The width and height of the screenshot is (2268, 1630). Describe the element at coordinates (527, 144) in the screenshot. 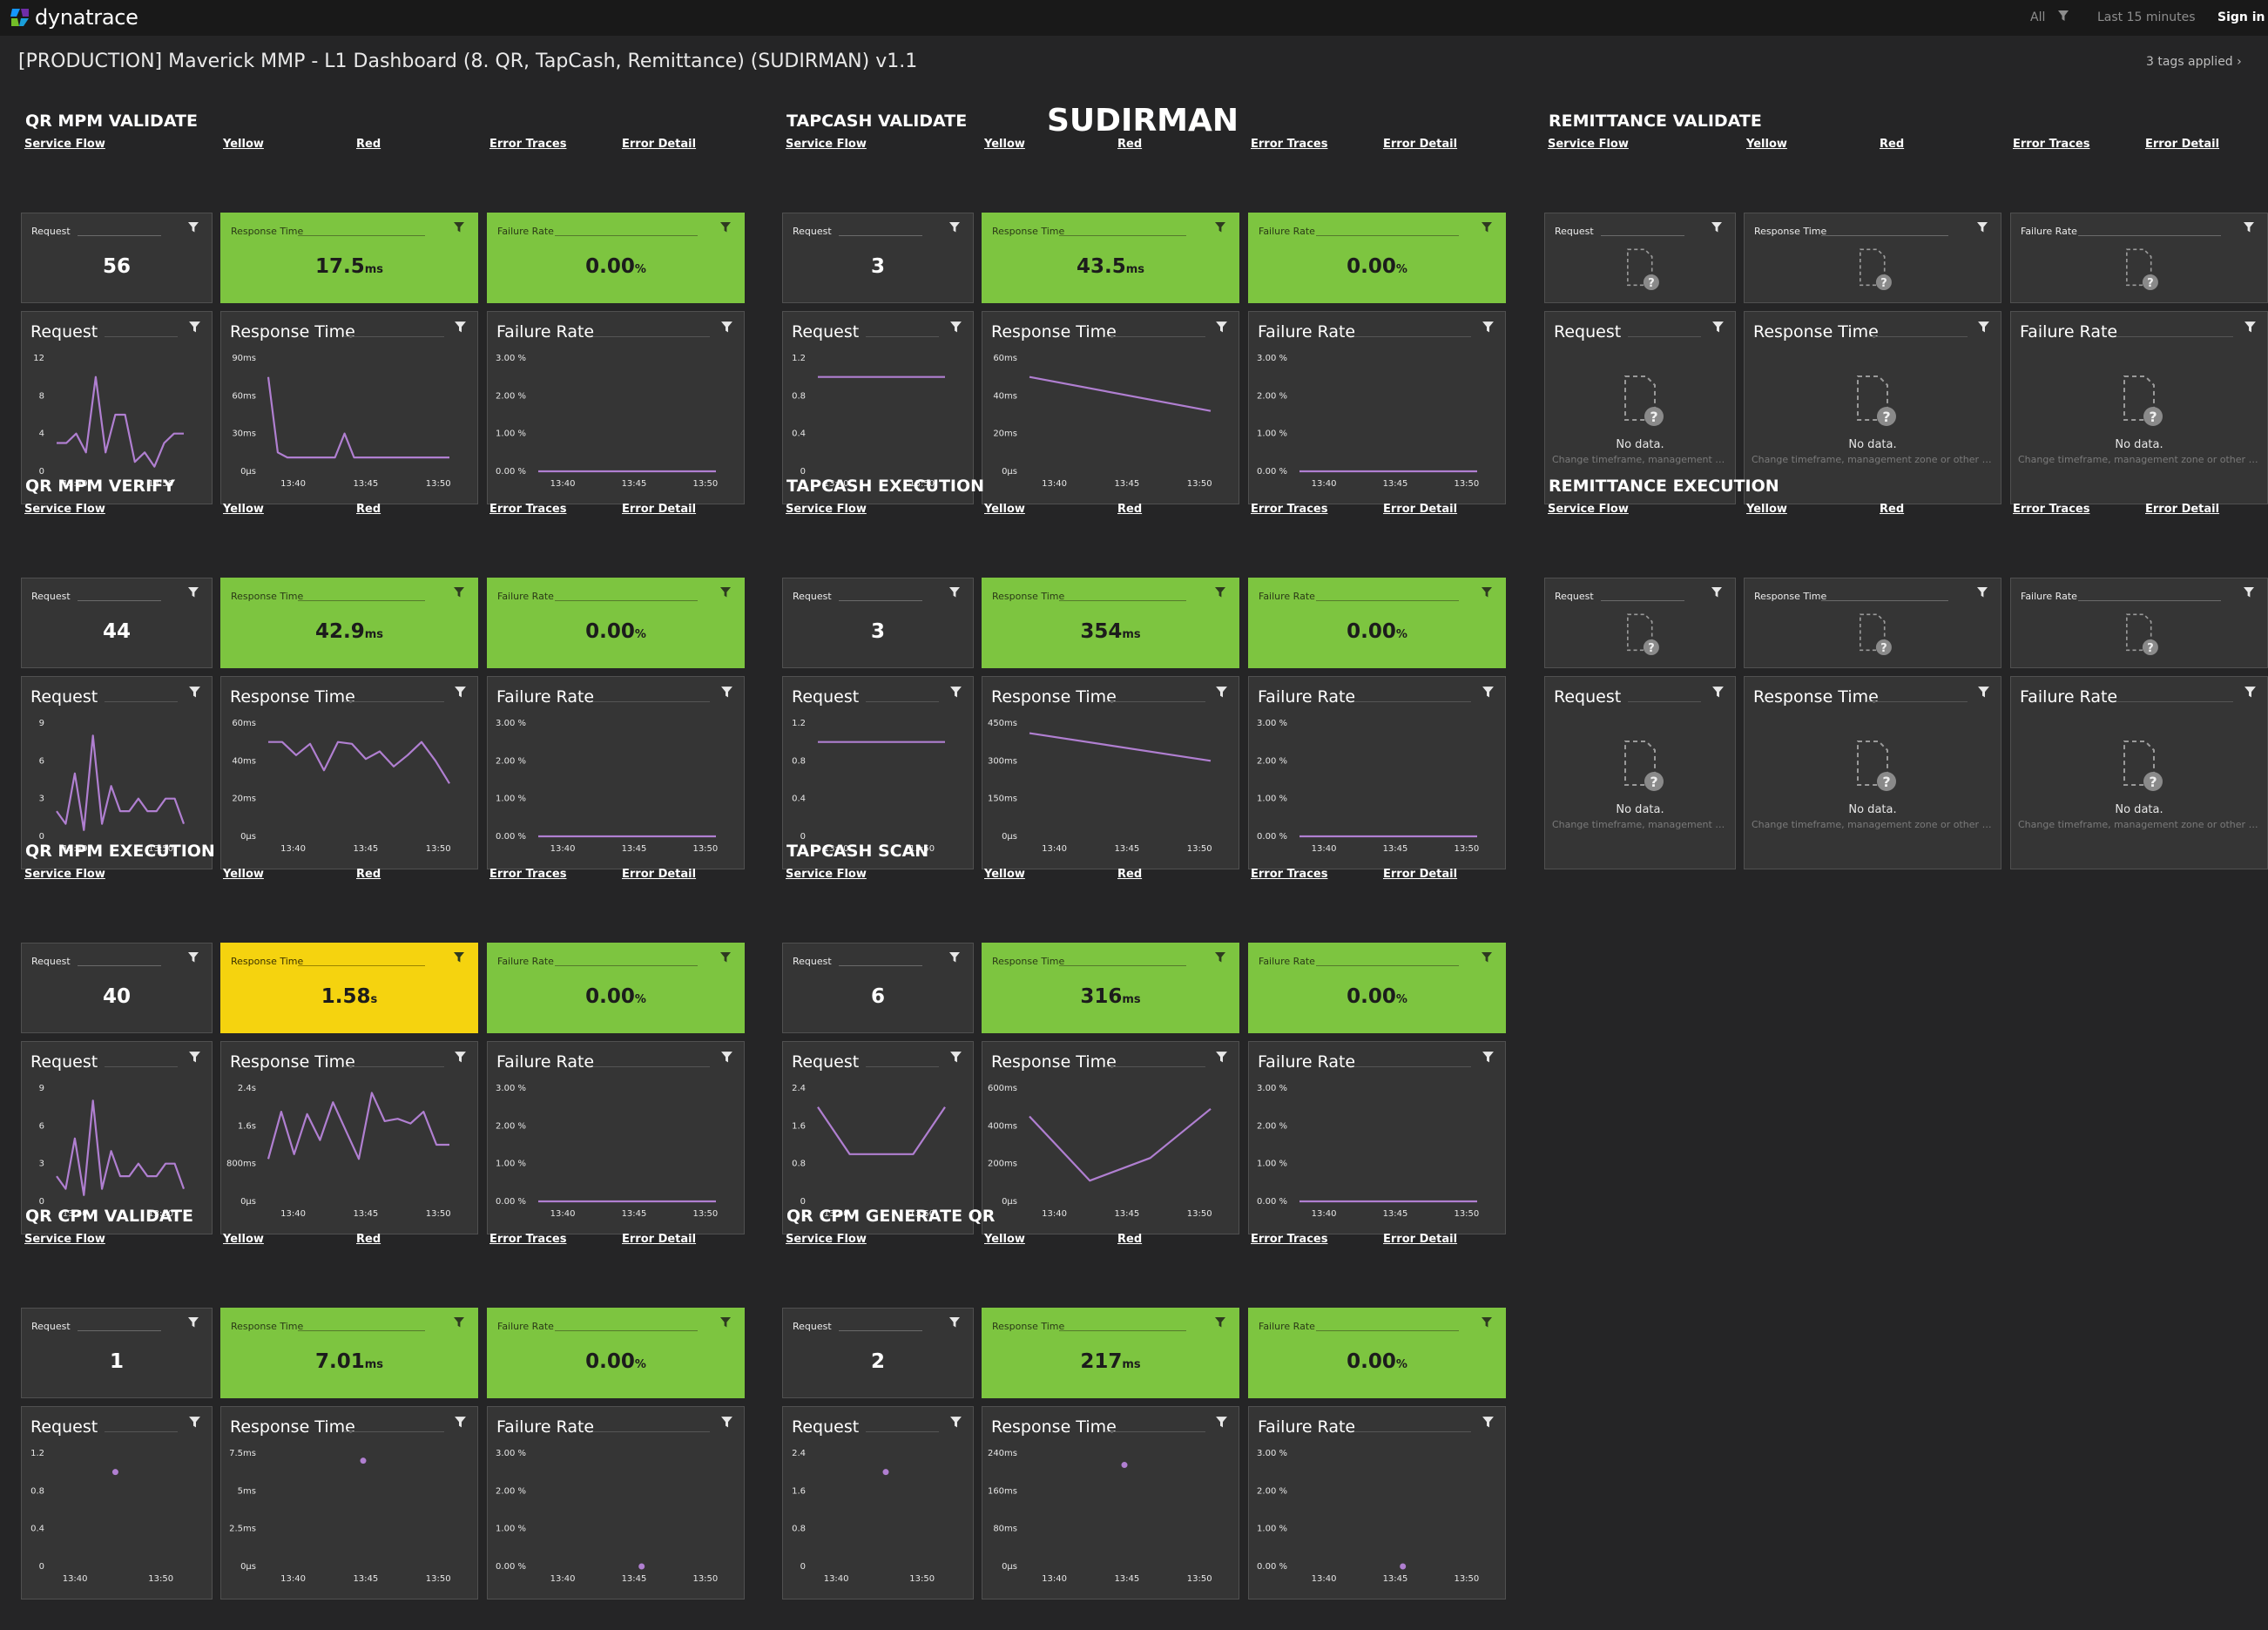

I see `qr-mpm-validate-link-error-traces: Error Traces` at that location.